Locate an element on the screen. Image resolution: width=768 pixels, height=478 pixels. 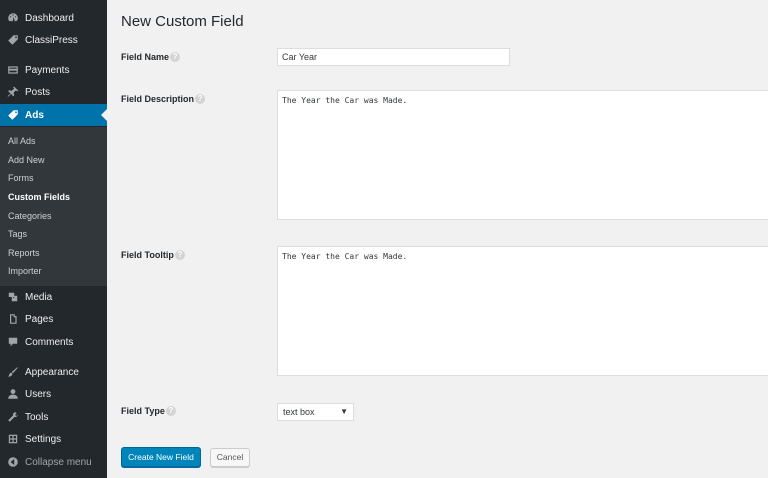
submenu-item-tags: Tags is located at coordinates (17, 234).